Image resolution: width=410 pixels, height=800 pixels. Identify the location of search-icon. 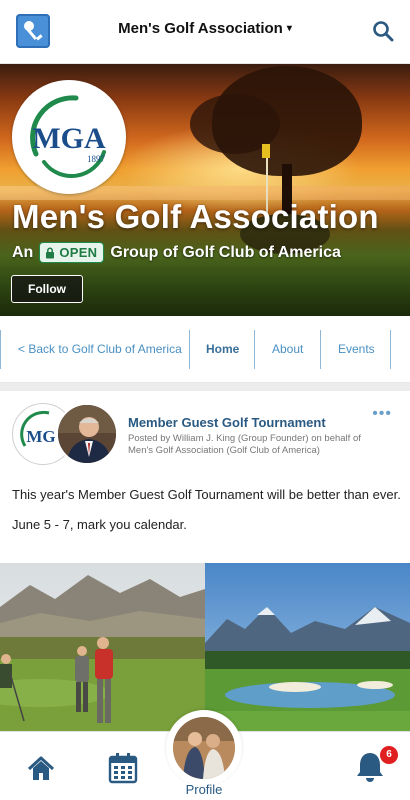
(383, 31).